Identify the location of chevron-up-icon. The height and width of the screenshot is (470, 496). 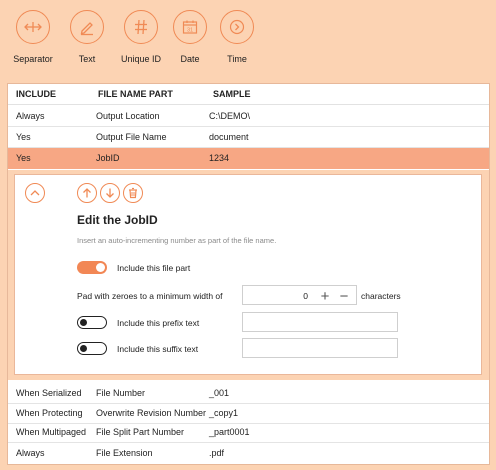
(35, 193).